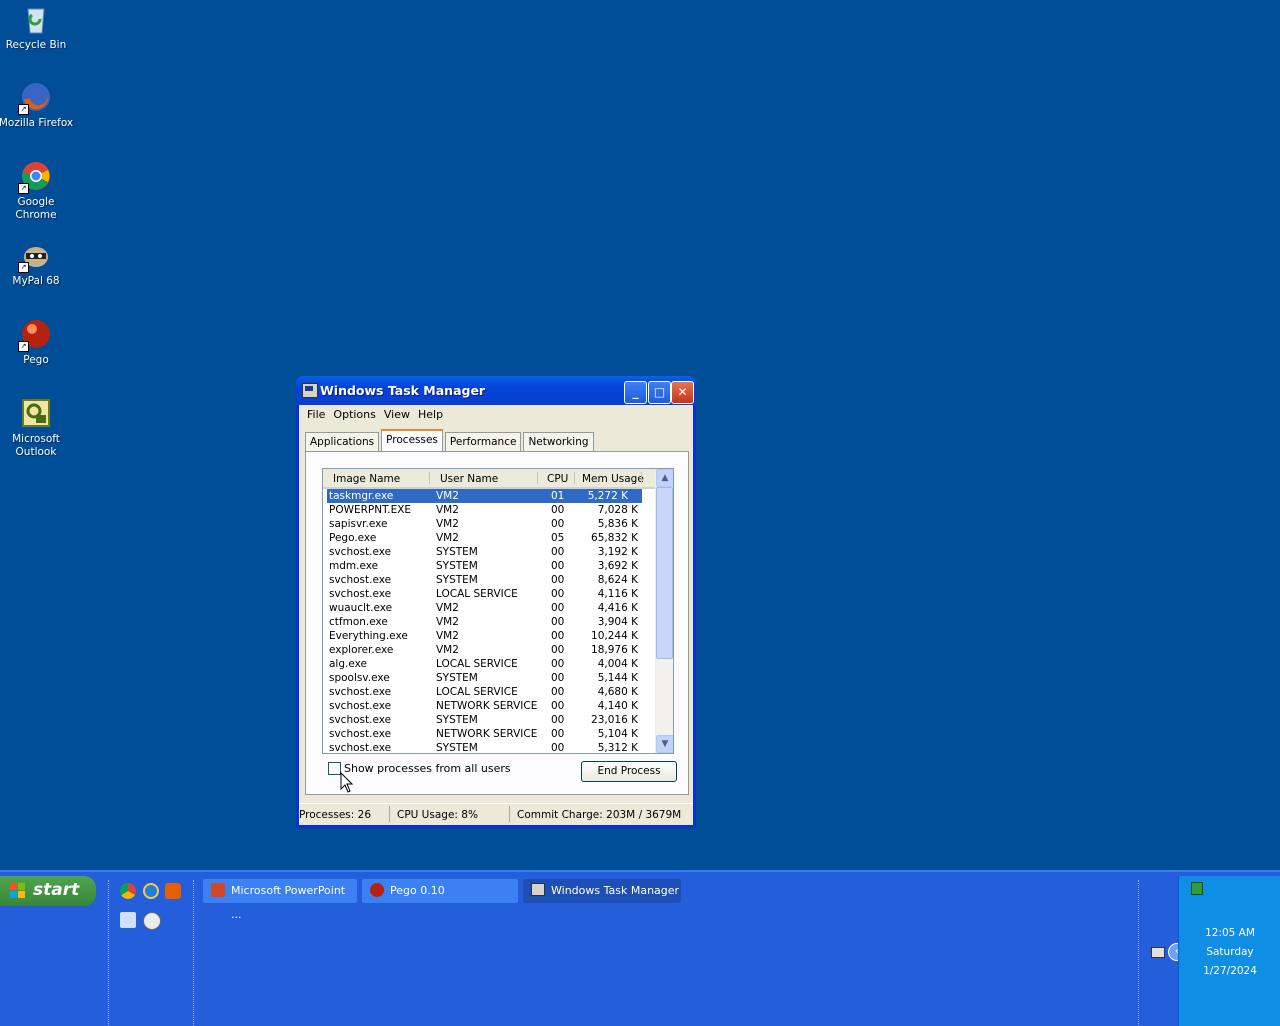  What do you see at coordinates (487, 706) in the screenshot?
I see `process-user-name: NETWORK SERVICE` at bounding box center [487, 706].